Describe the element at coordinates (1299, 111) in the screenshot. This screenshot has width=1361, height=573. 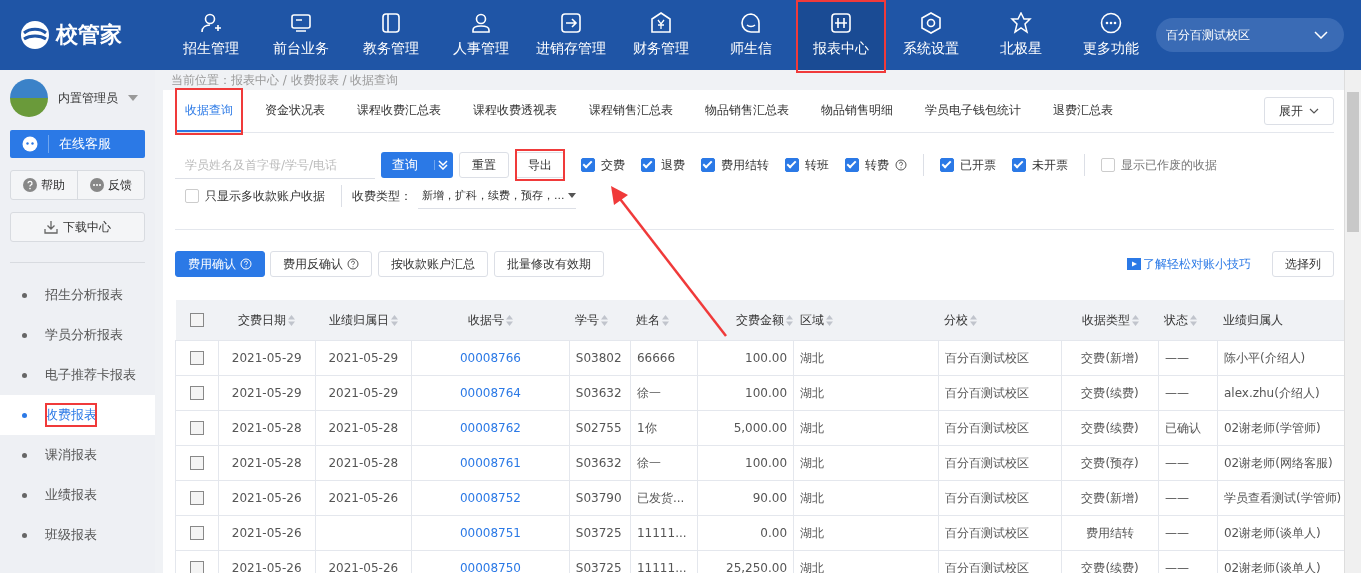
I see `expand-button: 展开` at that location.